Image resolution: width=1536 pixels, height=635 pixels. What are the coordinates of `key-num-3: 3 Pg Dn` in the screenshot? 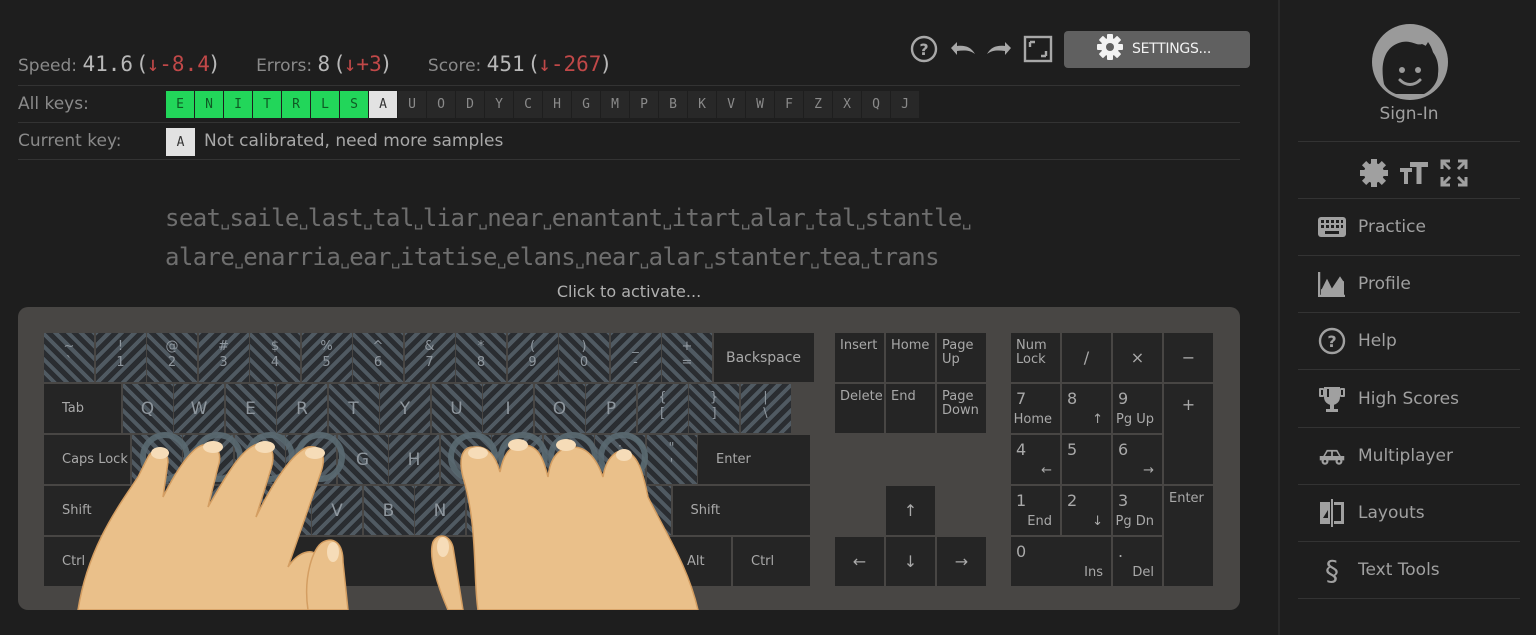 It's located at (1137, 510).